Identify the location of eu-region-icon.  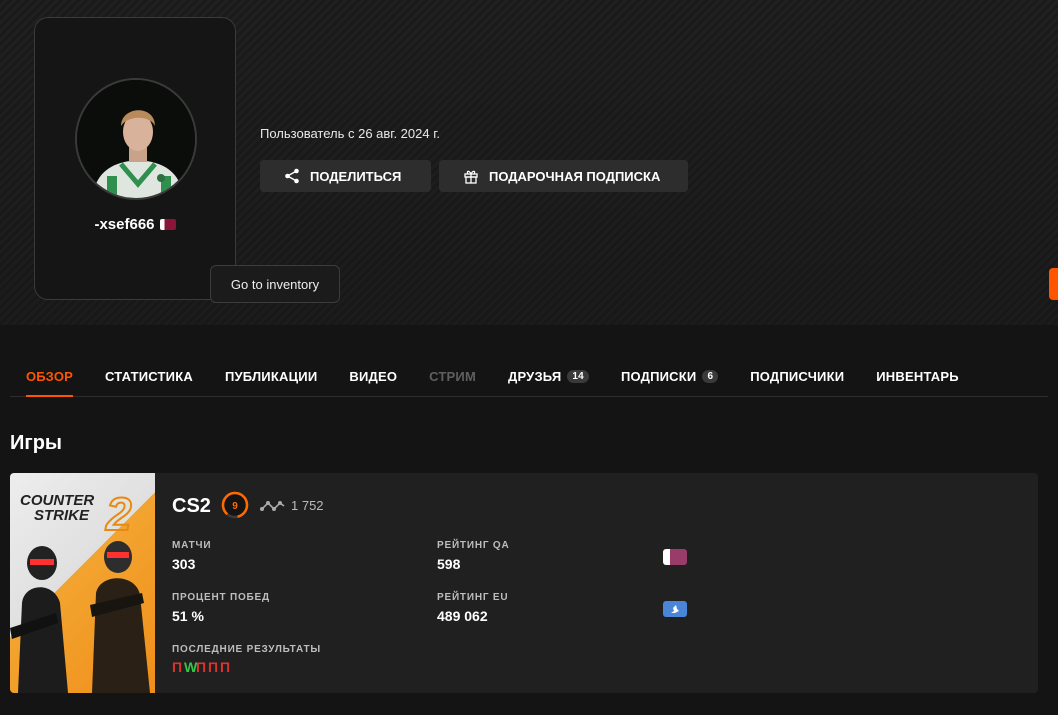
(675, 609).